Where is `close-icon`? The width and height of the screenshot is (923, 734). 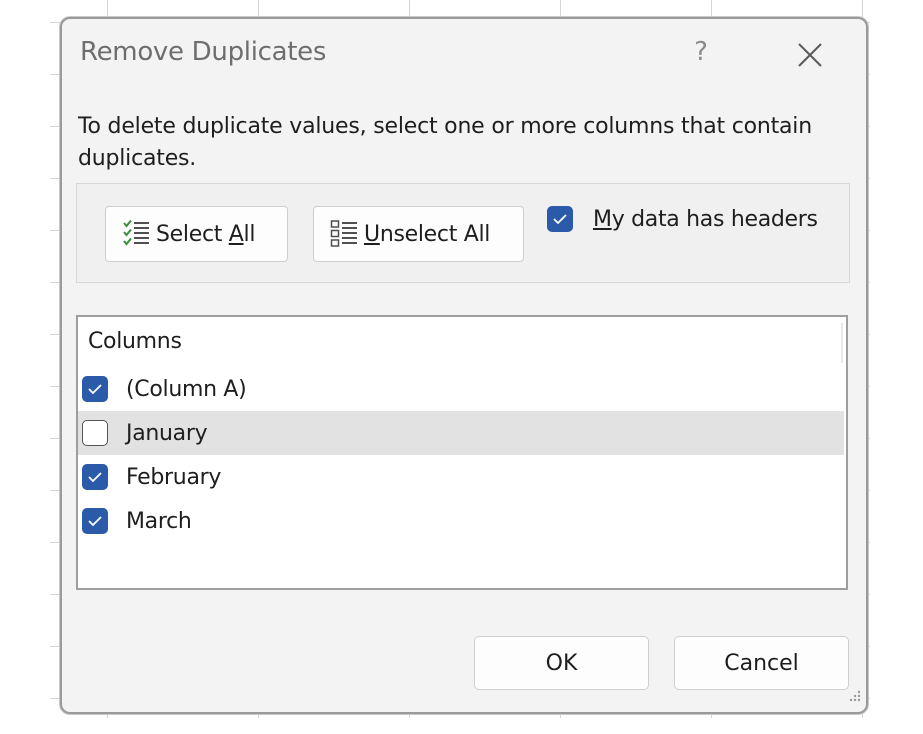
close-icon is located at coordinates (810, 55).